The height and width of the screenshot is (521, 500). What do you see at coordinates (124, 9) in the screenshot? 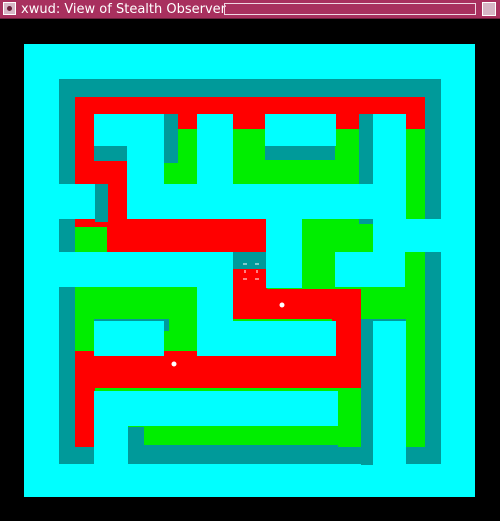
I see `window-title: xwud: View of Stealth Observer` at bounding box center [124, 9].